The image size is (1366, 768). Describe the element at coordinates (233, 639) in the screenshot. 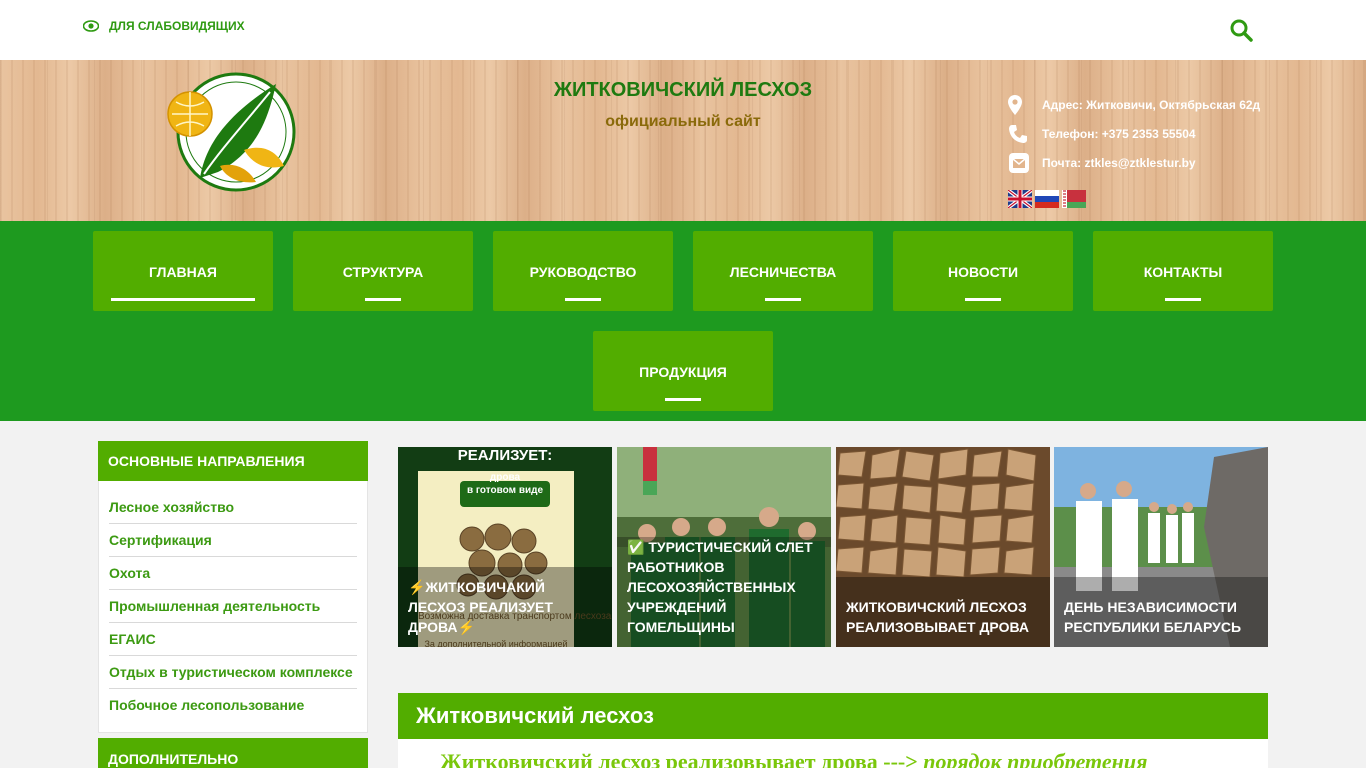

I see `sidebar-item-egais: ЕГАИС` at that location.